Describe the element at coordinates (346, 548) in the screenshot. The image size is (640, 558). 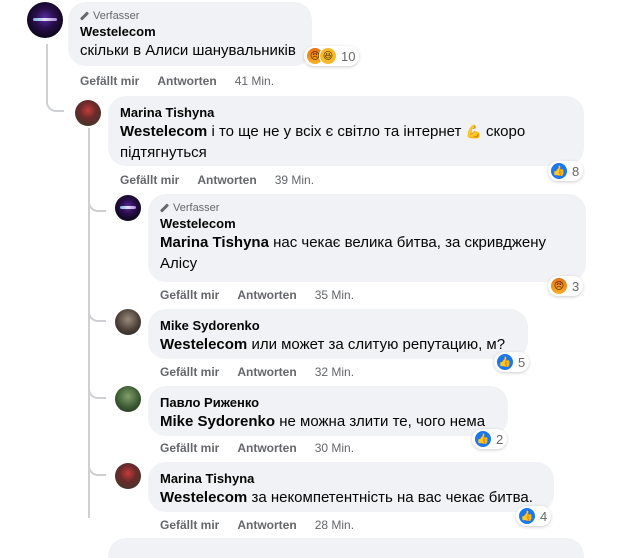
I see `next-comment-bubble` at that location.